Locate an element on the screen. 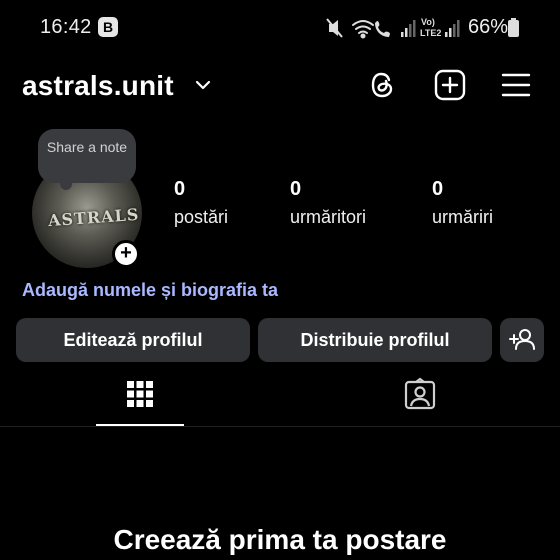 The height and width of the screenshot is (560, 560). add-story-button: + is located at coordinates (126, 254).